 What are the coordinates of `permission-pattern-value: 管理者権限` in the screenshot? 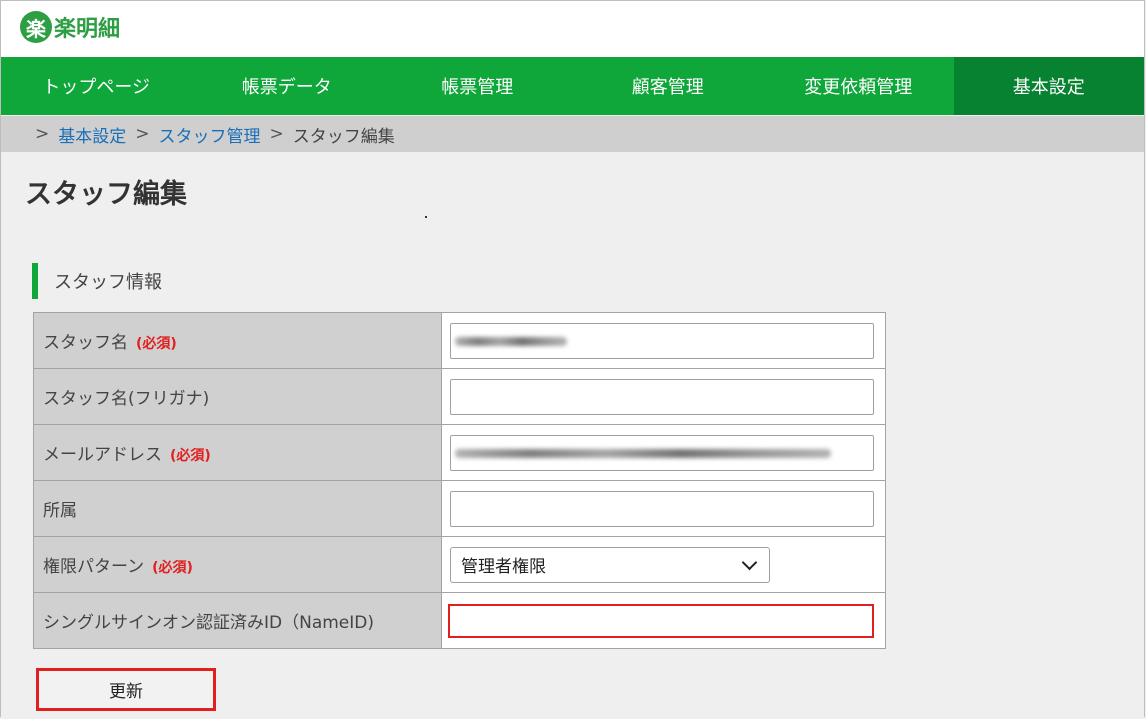 It's located at (503, 567).